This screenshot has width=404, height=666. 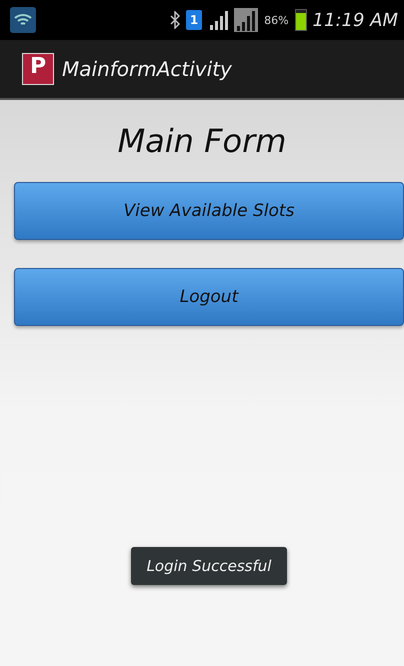 What do you see at coordinates (147, 69) in the screenshot?
I see `app-title: MainformActivity` at bounding box center [147, 69].